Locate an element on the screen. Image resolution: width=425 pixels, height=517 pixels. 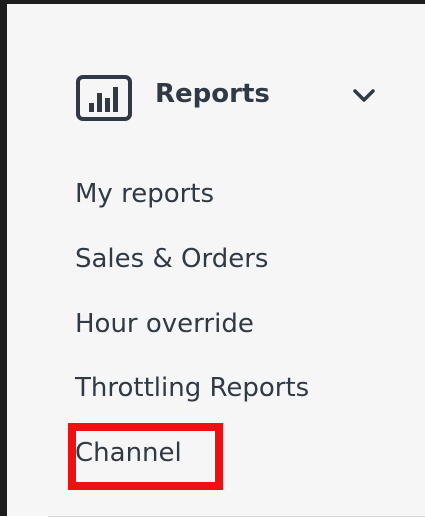
bar-chart-icon is located at coordinates (109, 99).